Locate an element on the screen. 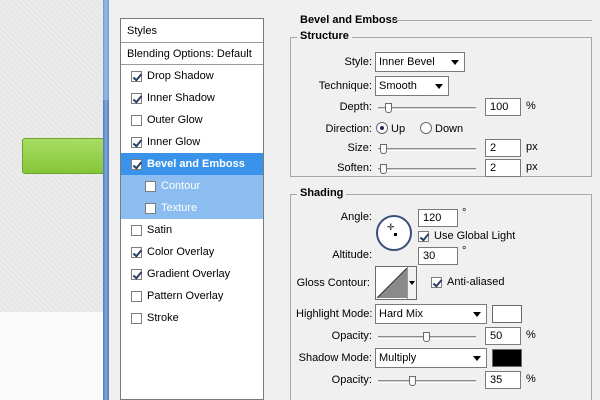  angle-dial-center is located at coordinates (395, 234).